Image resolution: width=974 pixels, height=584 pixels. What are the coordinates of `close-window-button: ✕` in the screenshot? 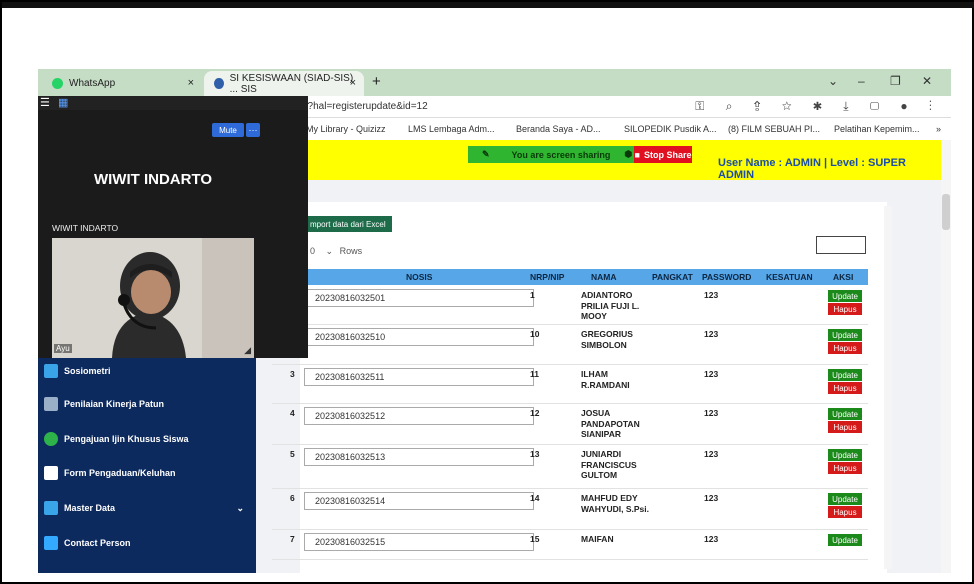 It's located at (927, 81).